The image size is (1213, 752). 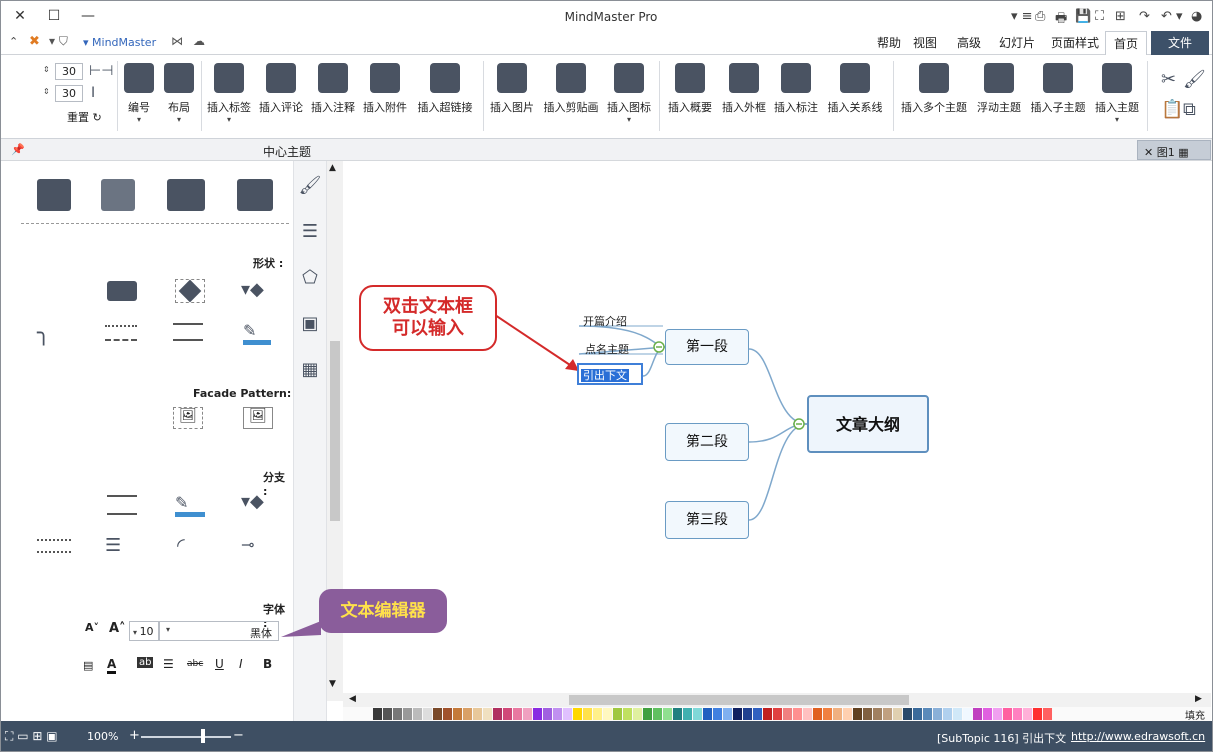 What do you see at coordinates (1022, 16) in the screenshot?
I see `customize-qat-icon: ▾ ≡` at bounding box center [1022, 16].